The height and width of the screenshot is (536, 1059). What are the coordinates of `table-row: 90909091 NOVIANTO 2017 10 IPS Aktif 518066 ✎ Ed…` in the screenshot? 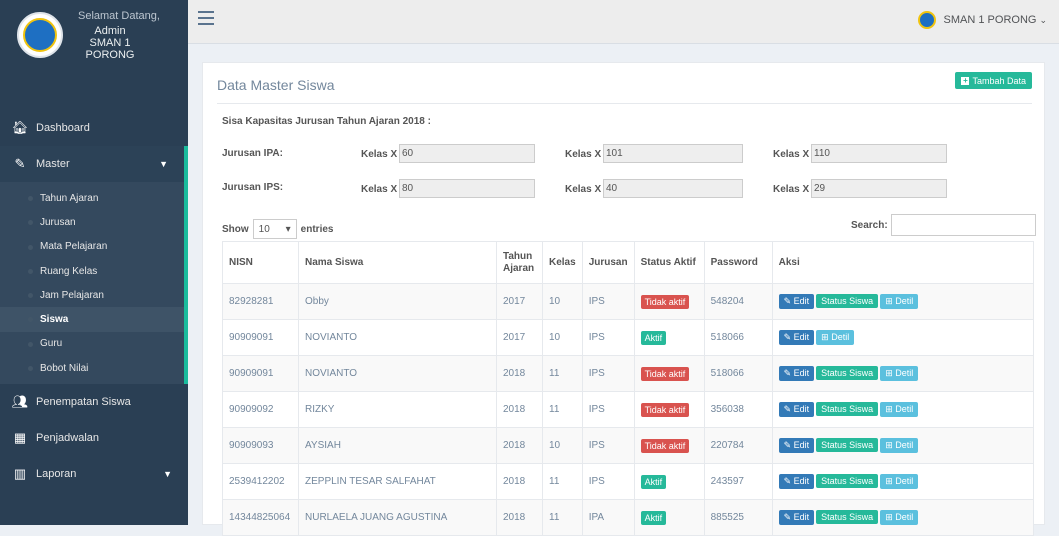 It's located at (628, 337).